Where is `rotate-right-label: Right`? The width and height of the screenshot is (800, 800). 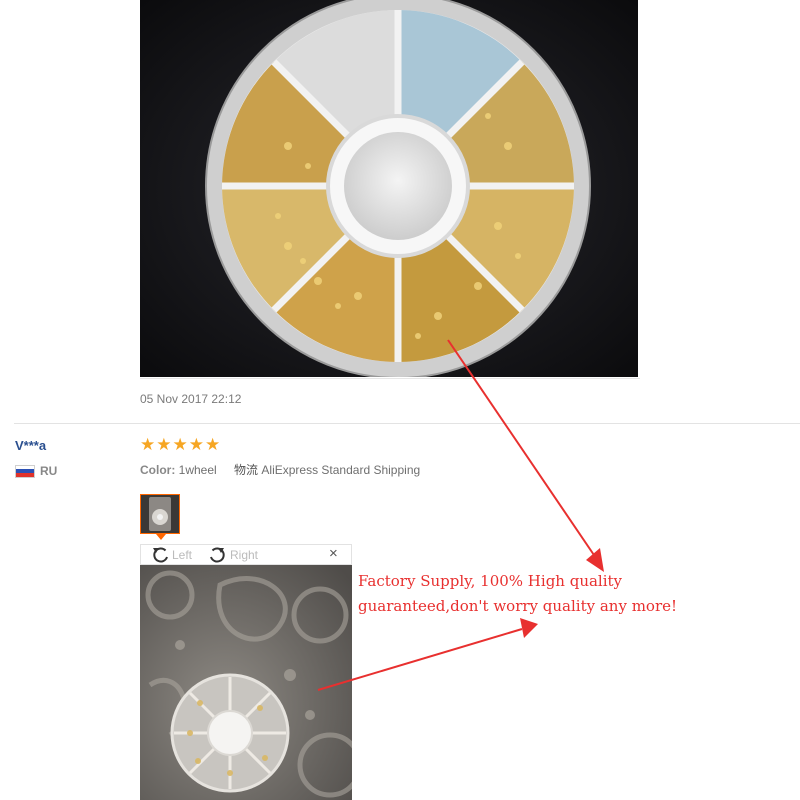
rotate-right-label: Right is located at coordinates (244, 555).